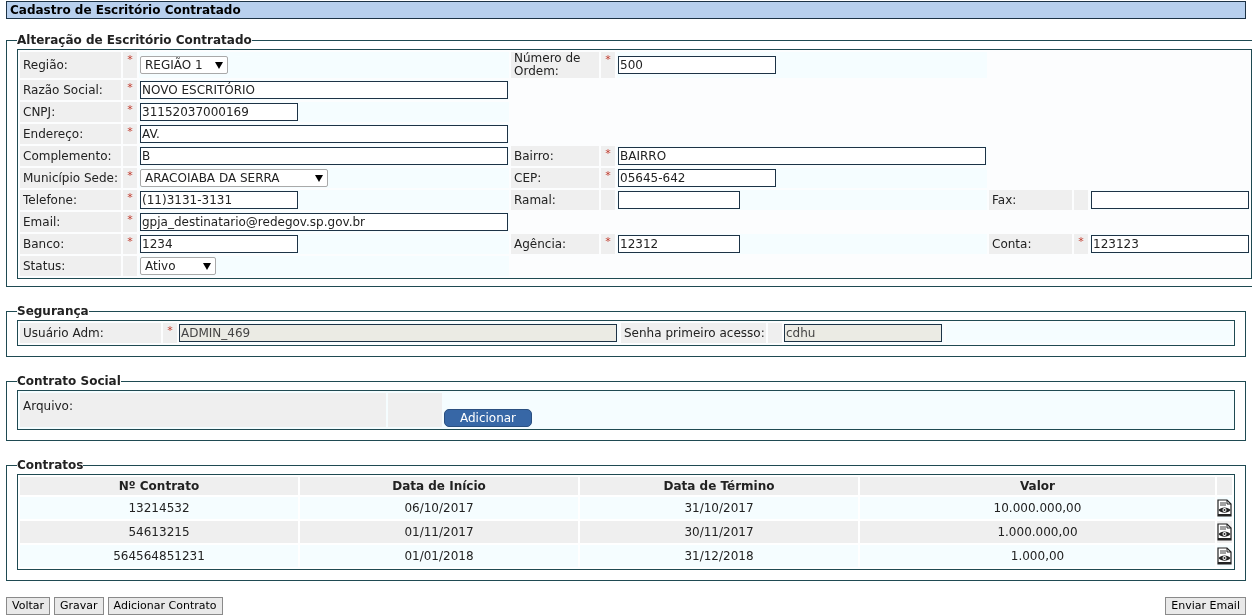  Describe the element at coordinates (53, 134) in the screenshot. I see `field-label: Endereço:` at that location.